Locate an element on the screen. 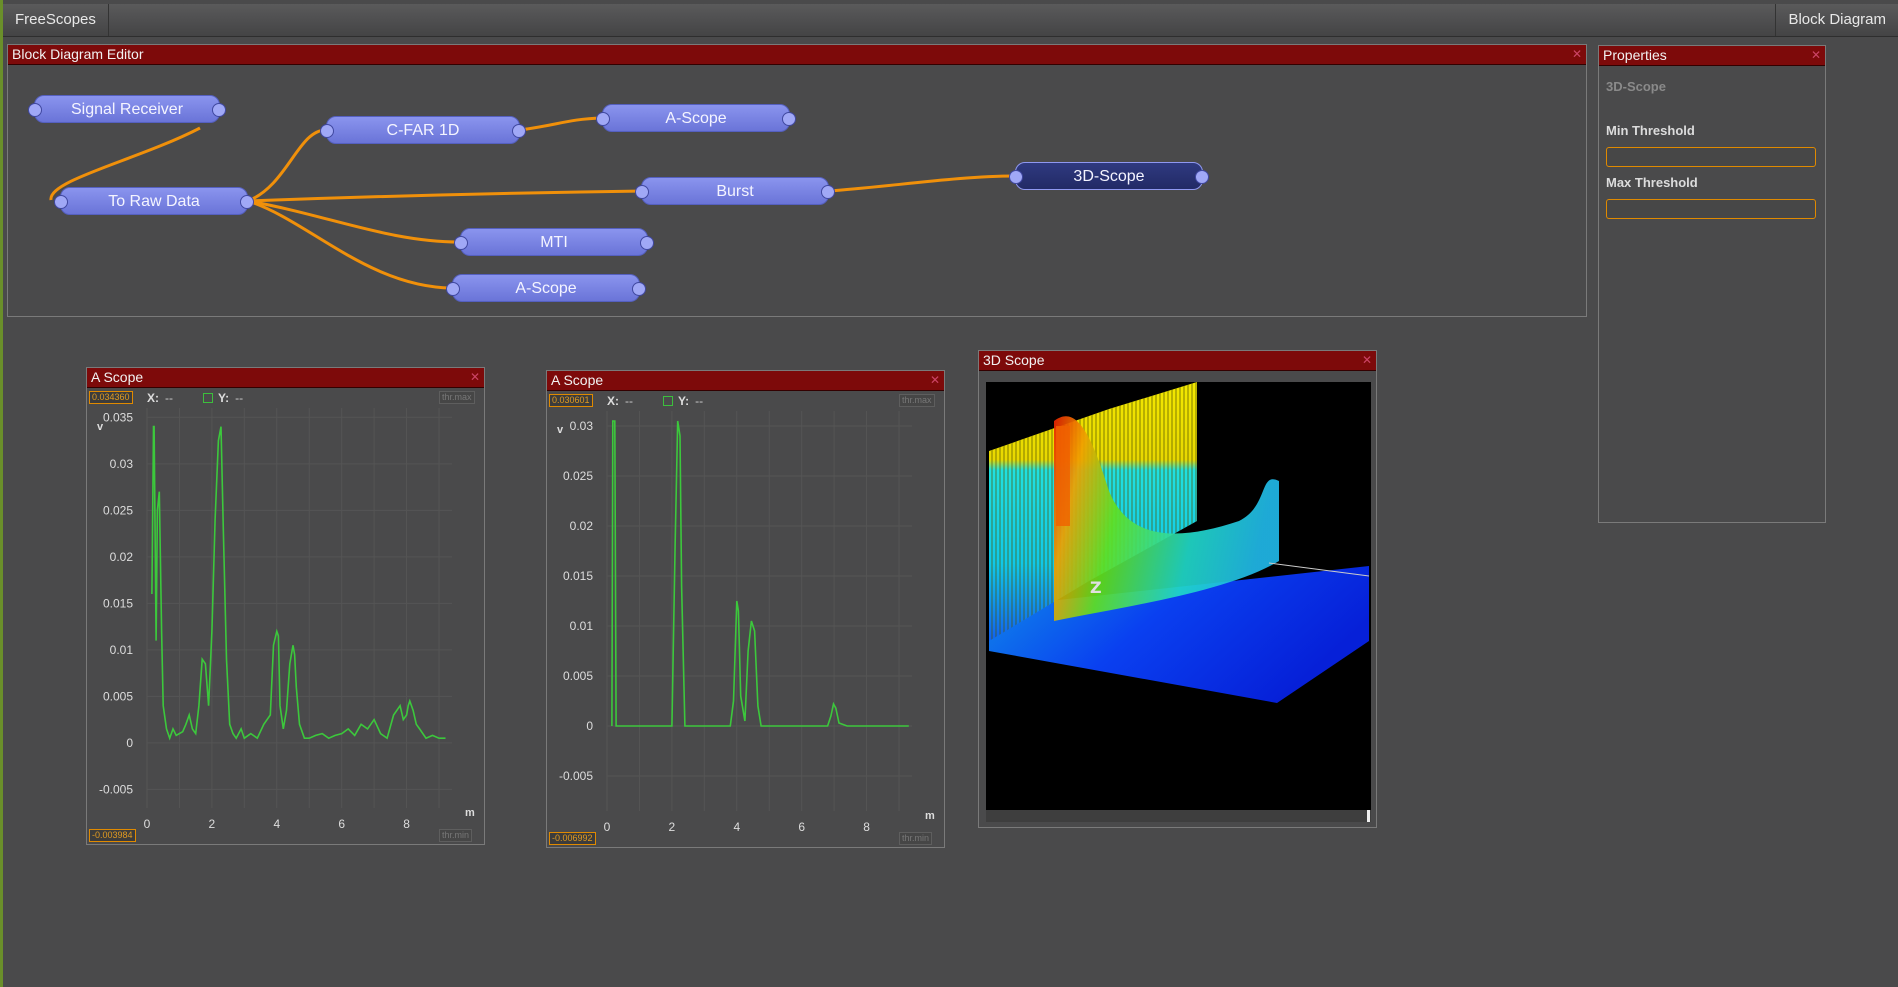 The width and height of the screenshot is (1898, 987). close-icon: ✕ is located at coordinates (1816, 55).